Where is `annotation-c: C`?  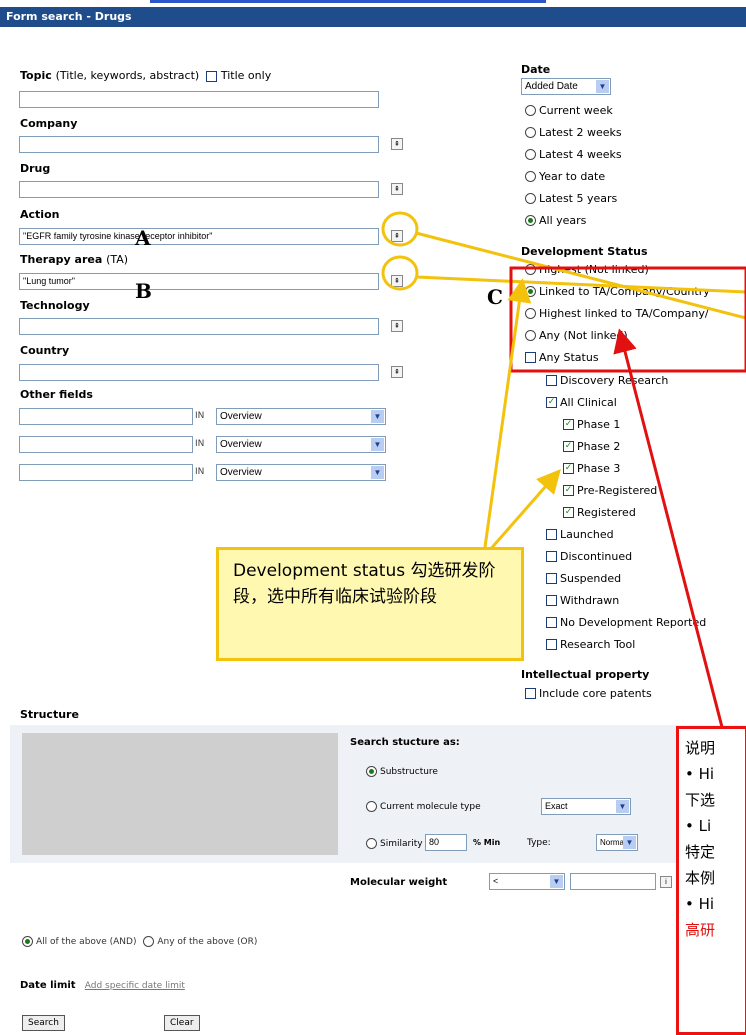
annotation-c: C is located at coordinates (495, 297).